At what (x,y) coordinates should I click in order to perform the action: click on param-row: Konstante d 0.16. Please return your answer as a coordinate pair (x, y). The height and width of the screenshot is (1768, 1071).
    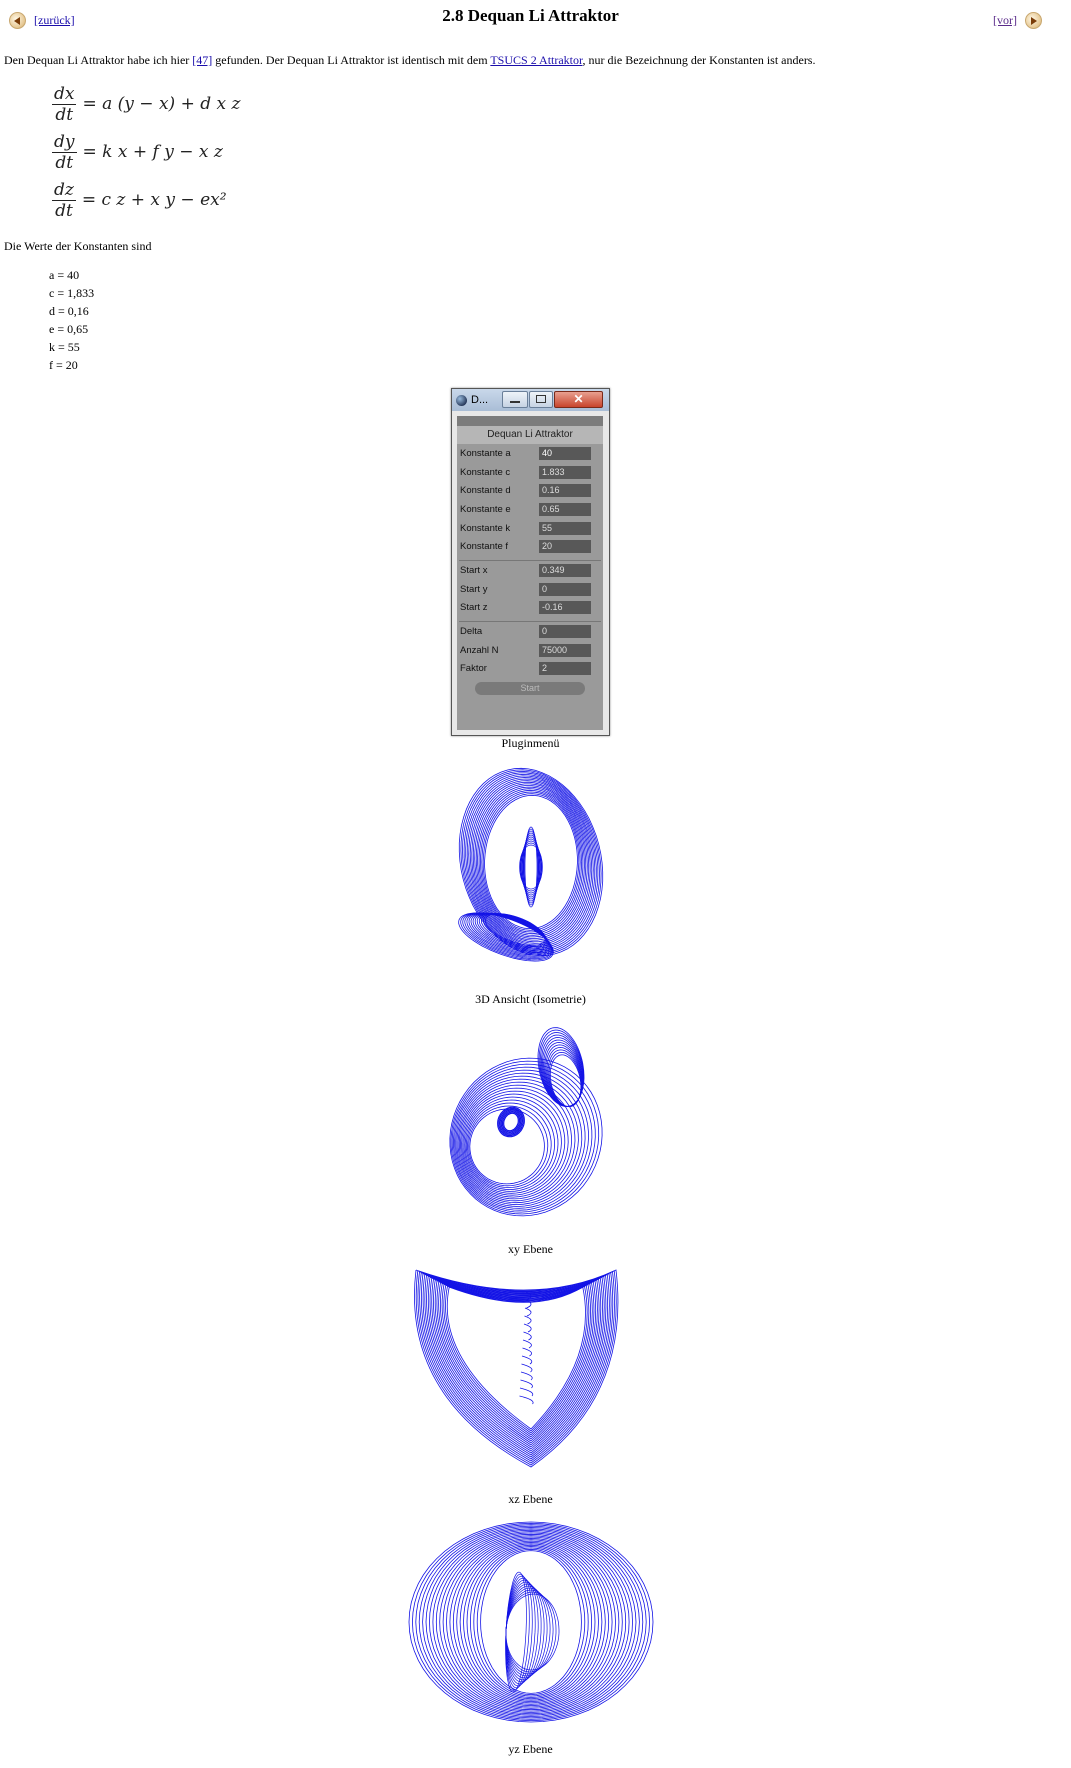
    Looking at the image, I should click on (530, 490).